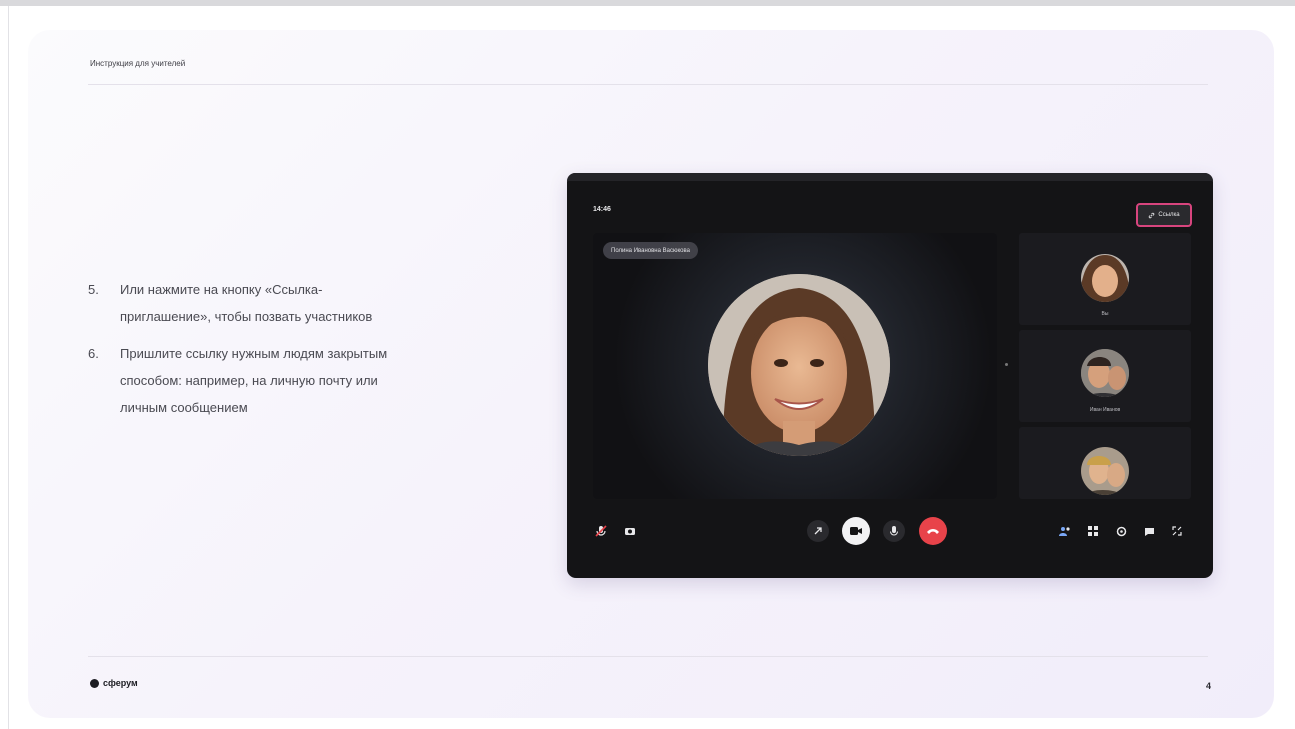  Describe the element at coordinates (1209, 686) in the screenshot. I see `page-number: 4` at that location.